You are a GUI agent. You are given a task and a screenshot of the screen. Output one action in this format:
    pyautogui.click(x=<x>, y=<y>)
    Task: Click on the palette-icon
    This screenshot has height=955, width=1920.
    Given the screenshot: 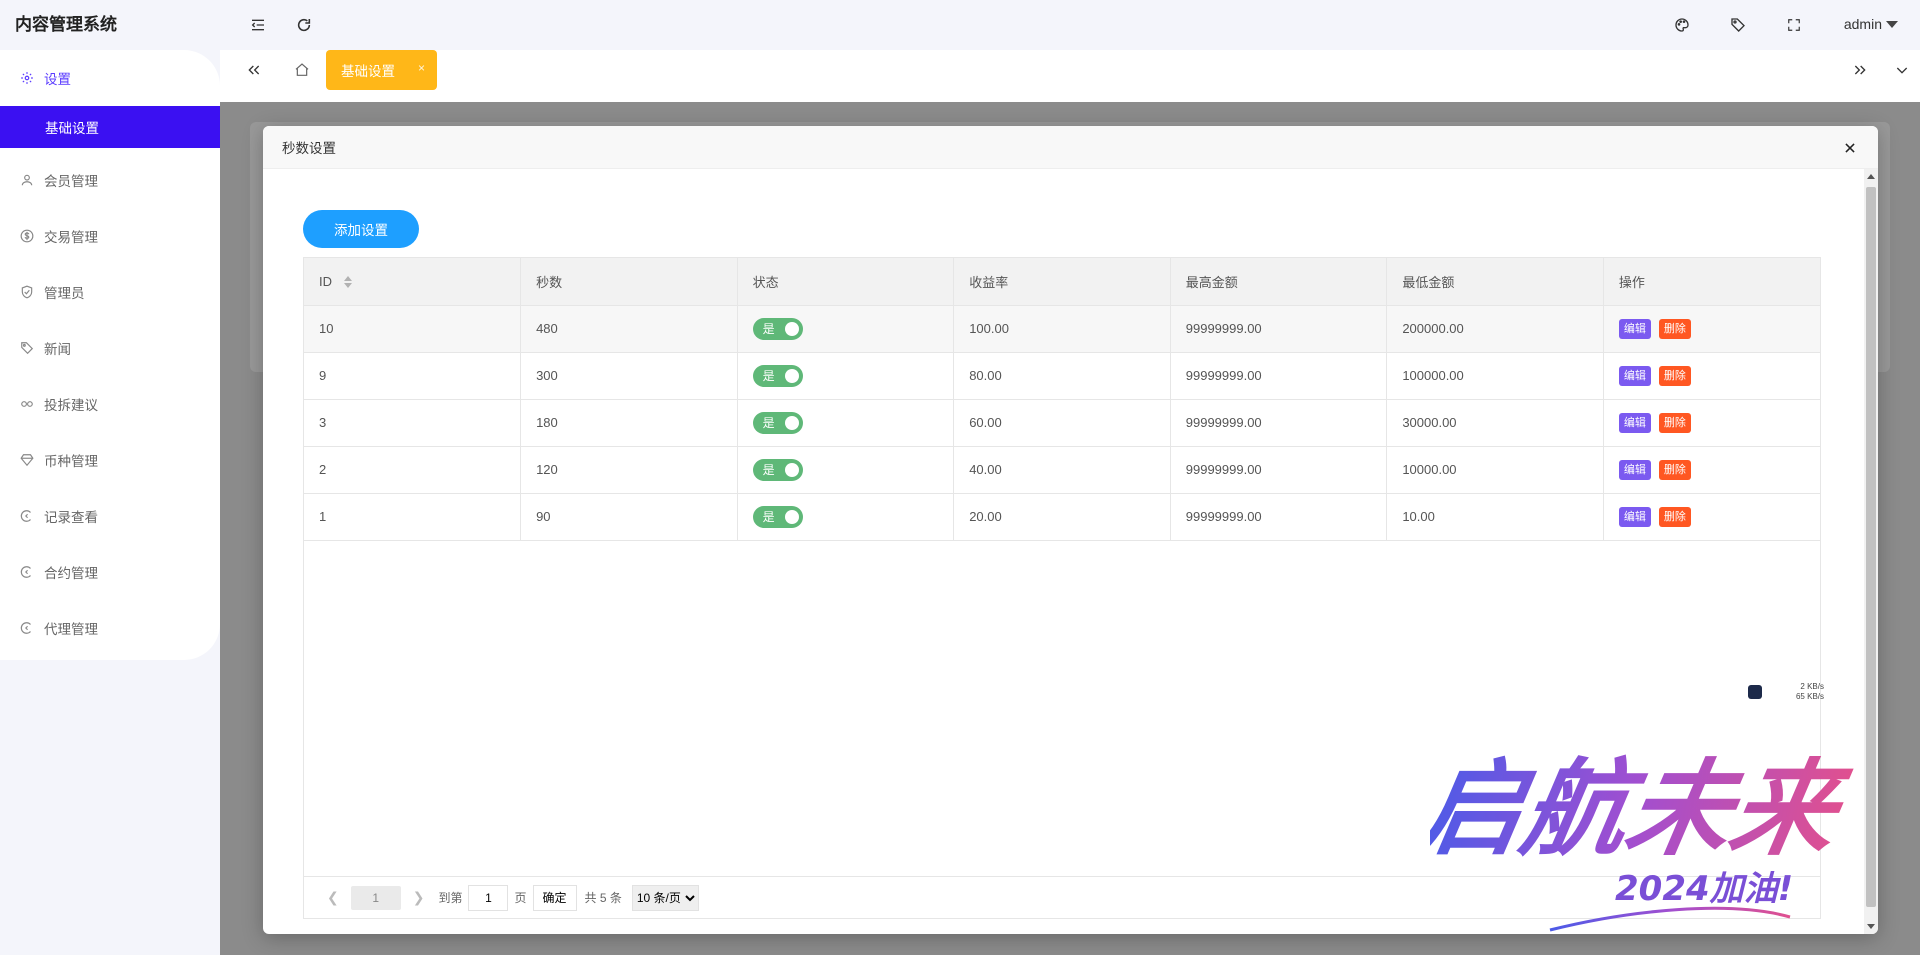 What is the action you would take?
    pyautogui.click(x=1682, y=25)
    